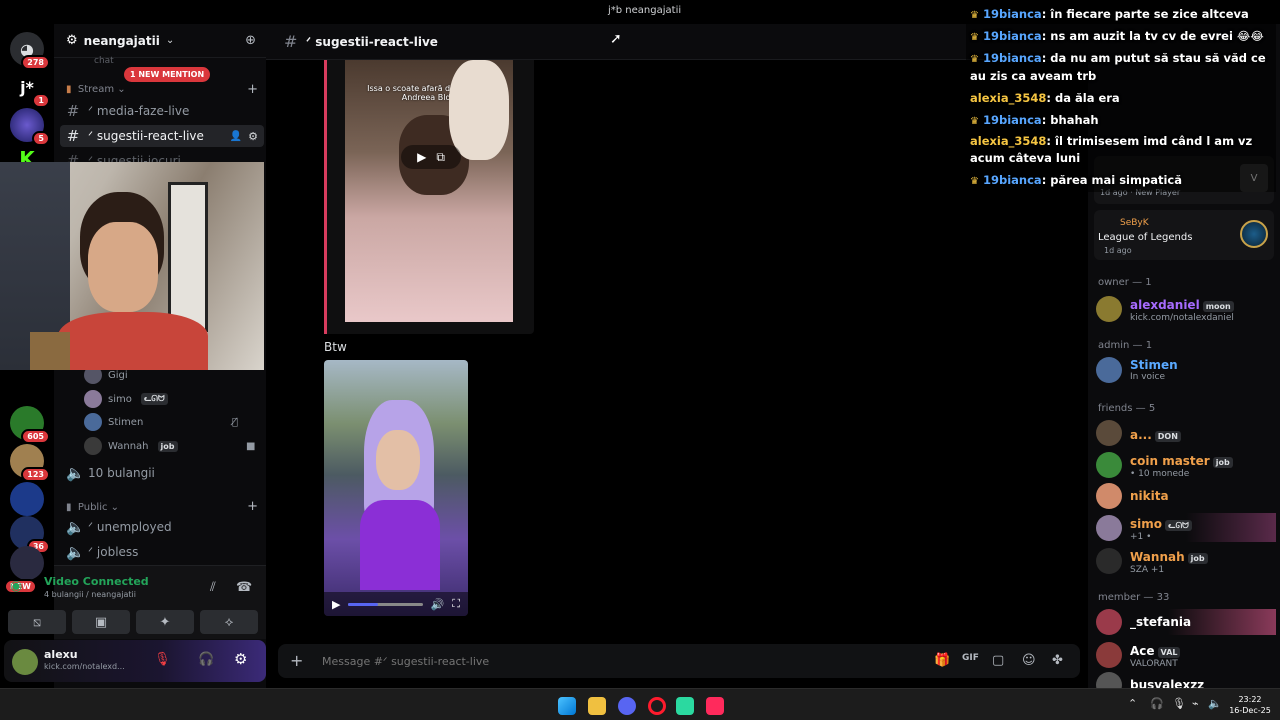 Image resolution: width=1280 pixels, height=720 pixels. Describe the element at coordinates (162, 659) in the screenshot. I see `mic-muted-icon: 🎙` at that location.